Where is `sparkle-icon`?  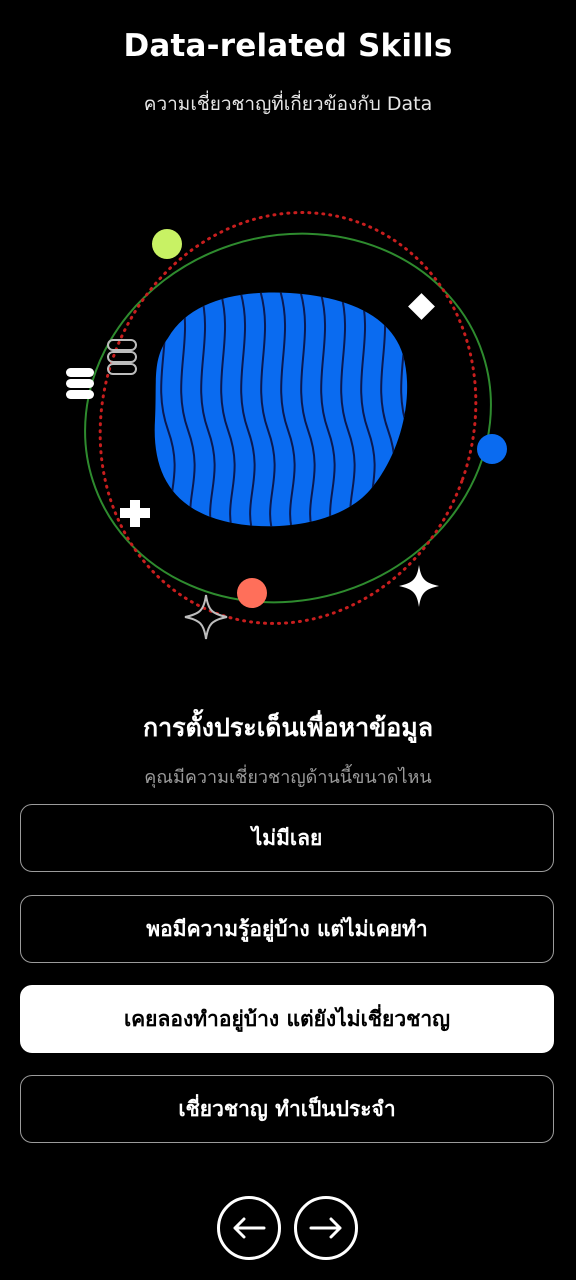
sparkle-icon is located at coordinates (419, 586).